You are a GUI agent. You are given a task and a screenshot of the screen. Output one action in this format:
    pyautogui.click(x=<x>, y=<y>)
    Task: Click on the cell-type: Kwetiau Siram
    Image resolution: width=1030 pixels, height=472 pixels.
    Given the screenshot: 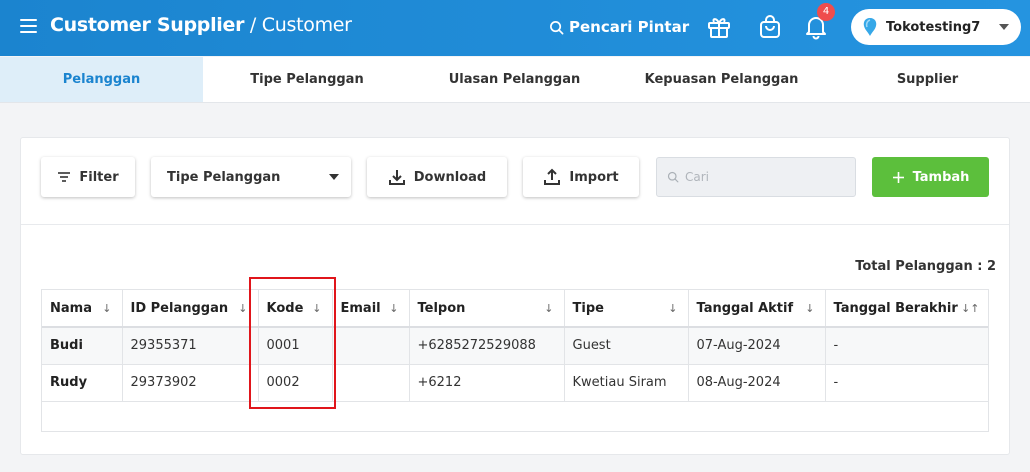 What is the action you would take?
    pyautogui.click(x=626, y=383)
    